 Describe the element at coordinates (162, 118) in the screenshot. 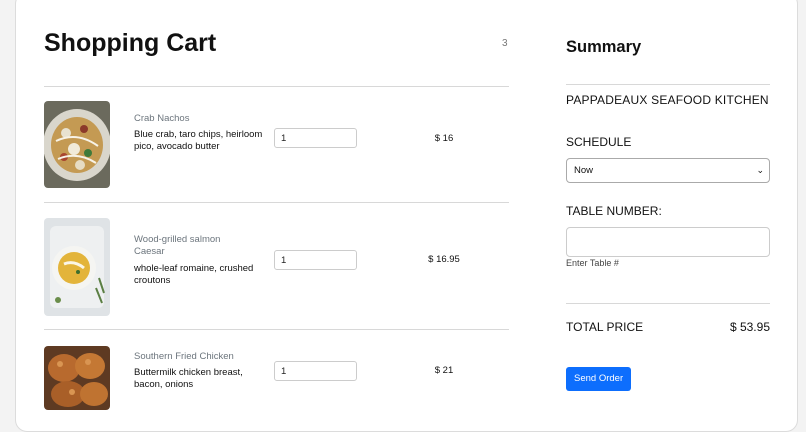

I see `item-name: Crab Nachos` at that location.